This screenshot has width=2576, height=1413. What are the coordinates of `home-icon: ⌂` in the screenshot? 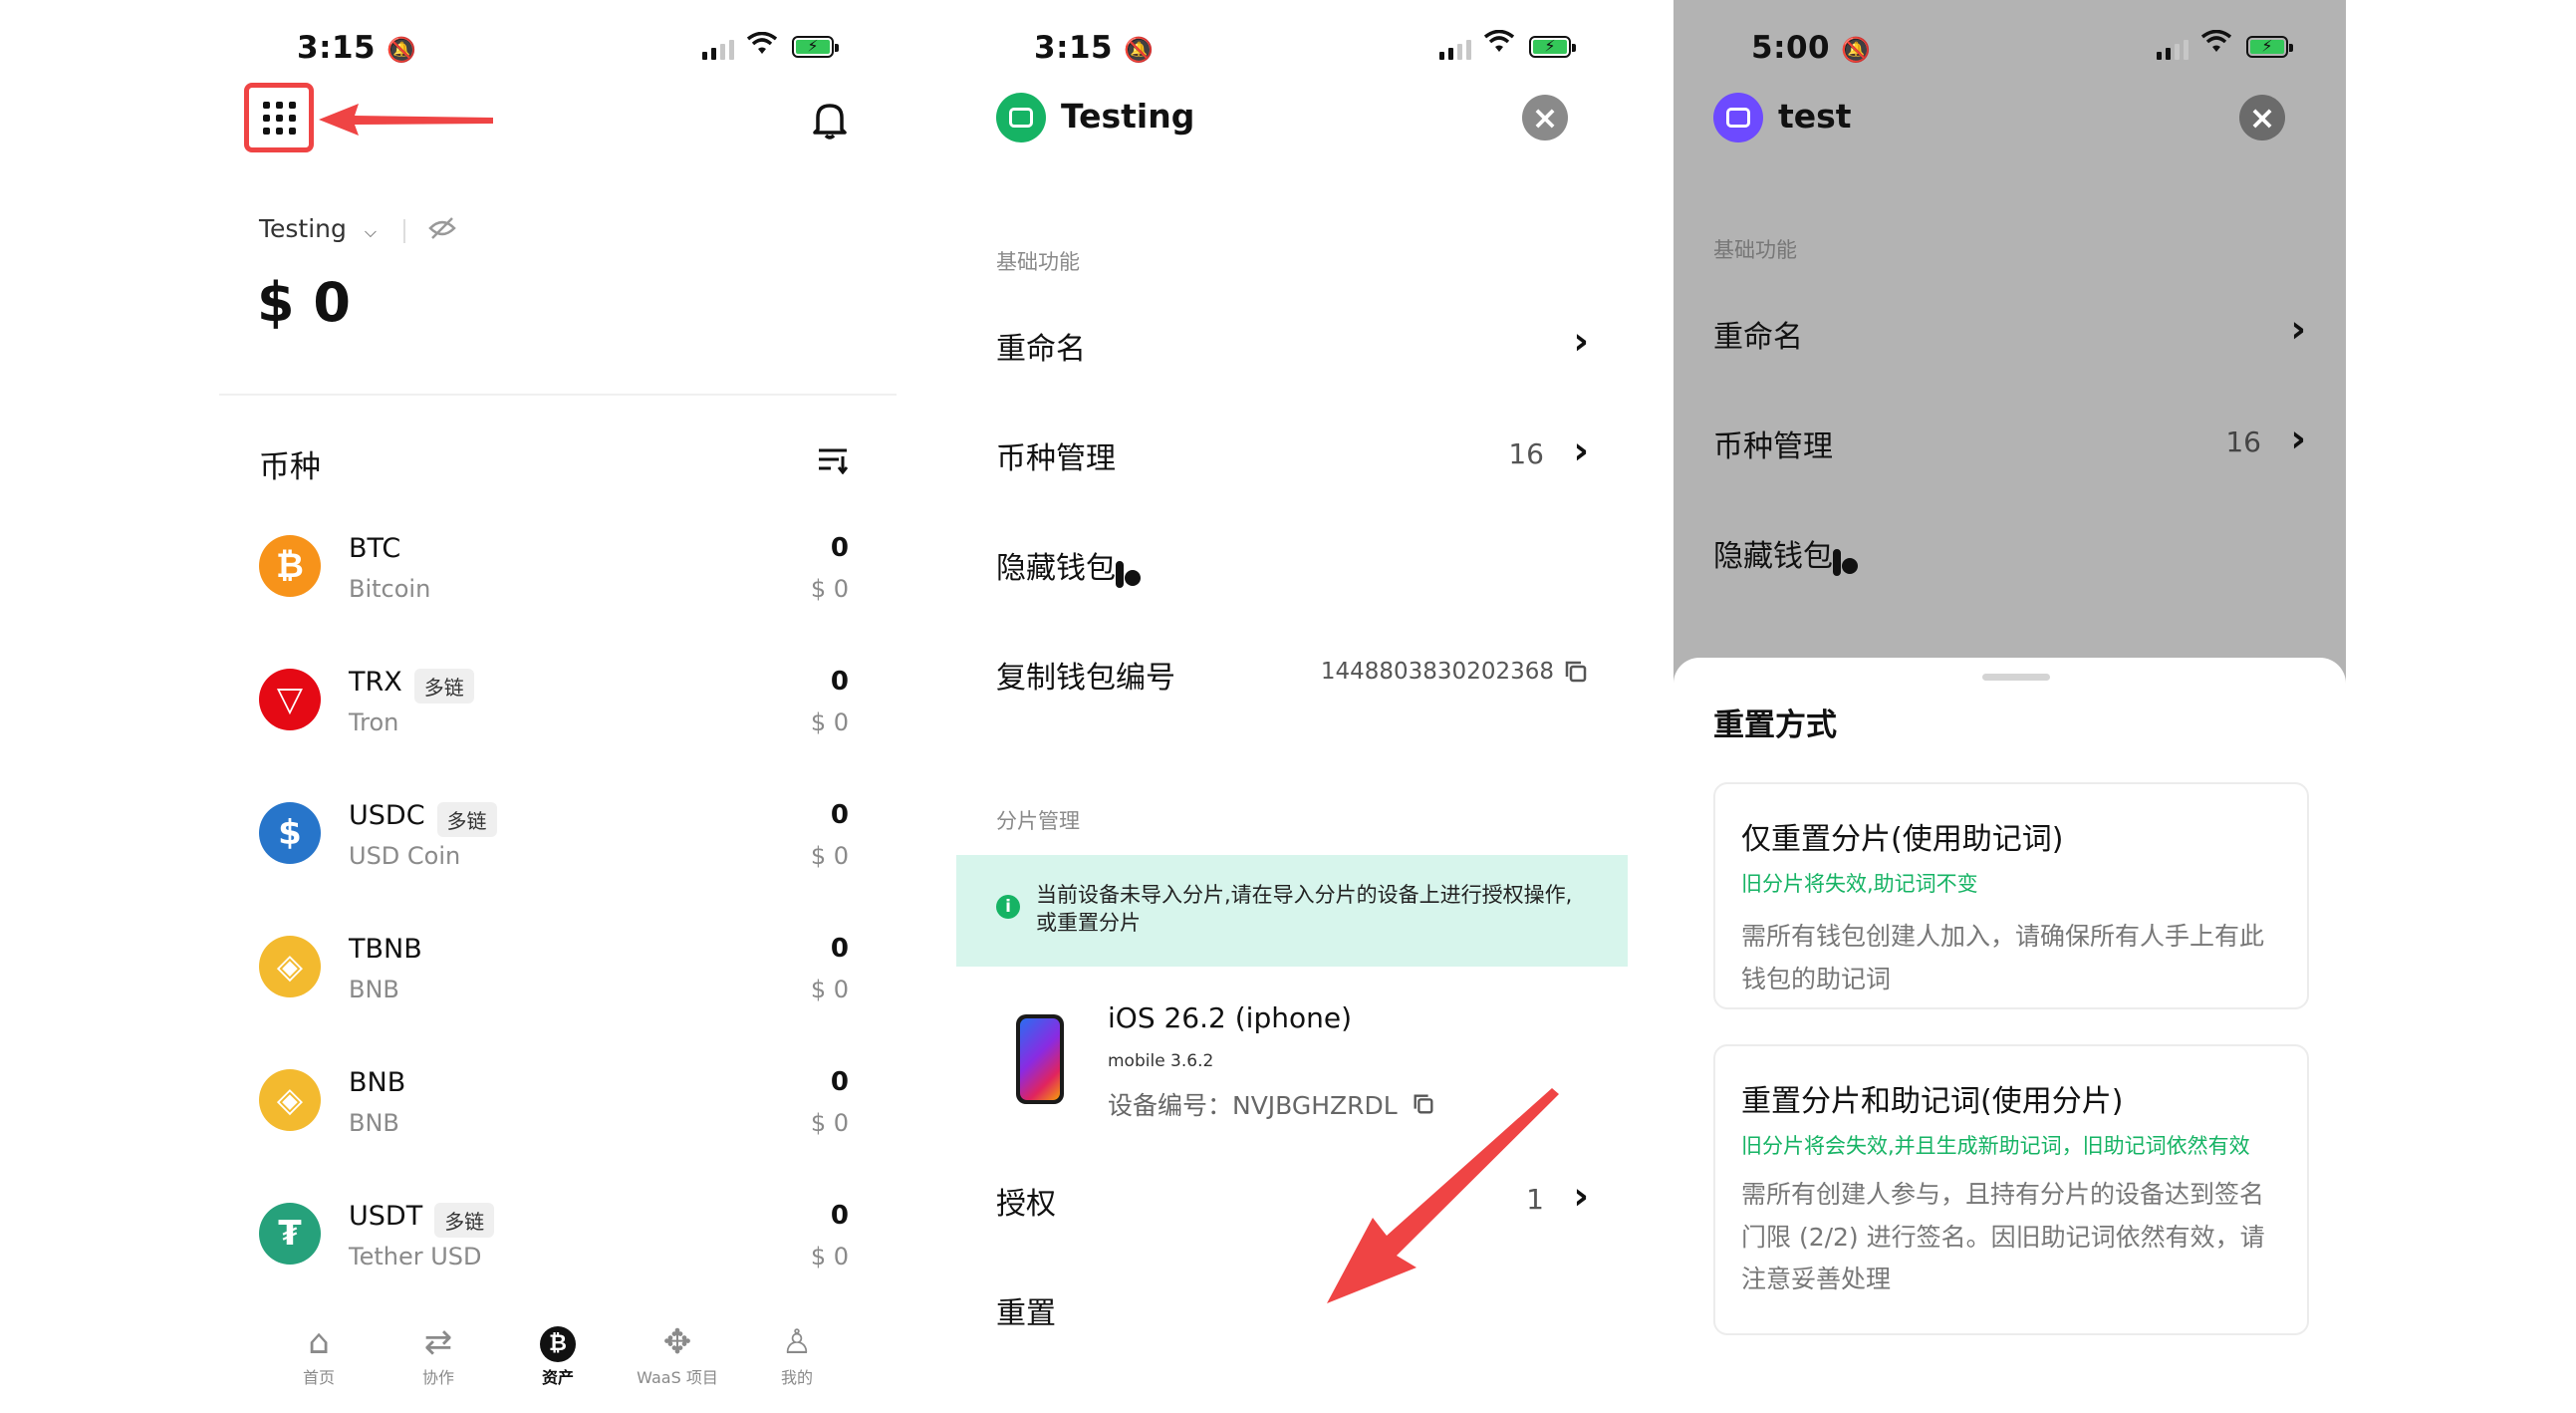 It's located at (319, 1342).